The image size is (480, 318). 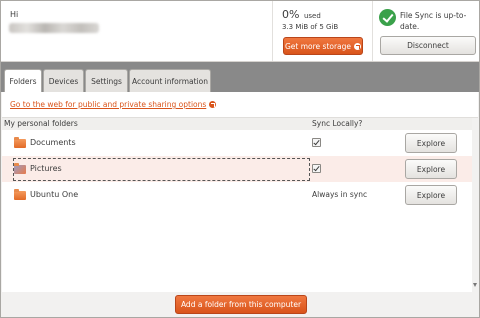 I want to click on sync-status-text: File Sync is up-to-date., so click(x=433, y=21).